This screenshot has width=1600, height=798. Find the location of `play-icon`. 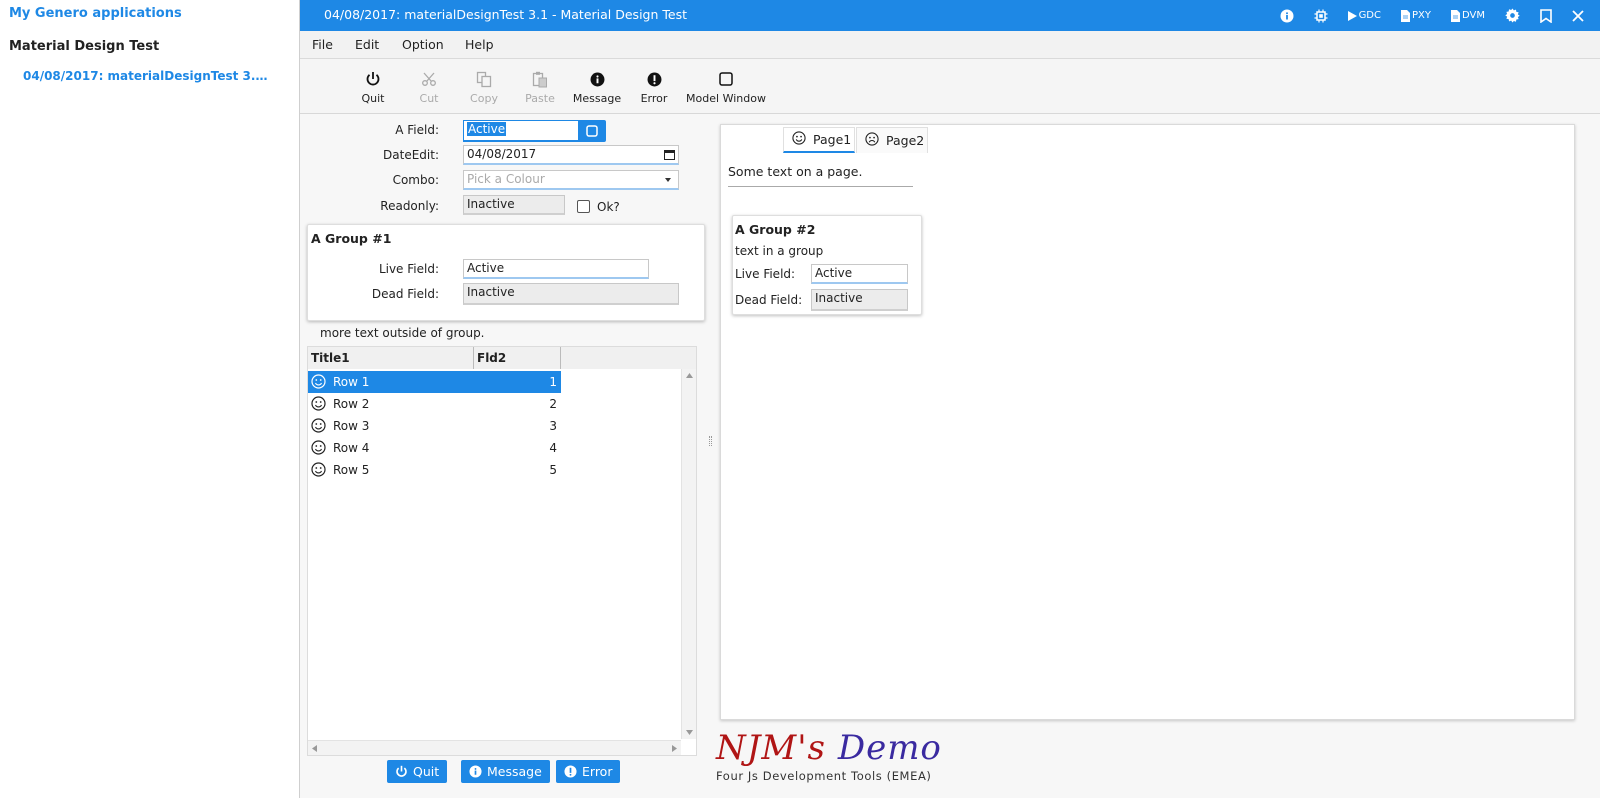

play-icon is located at coordinates (1352, 15).